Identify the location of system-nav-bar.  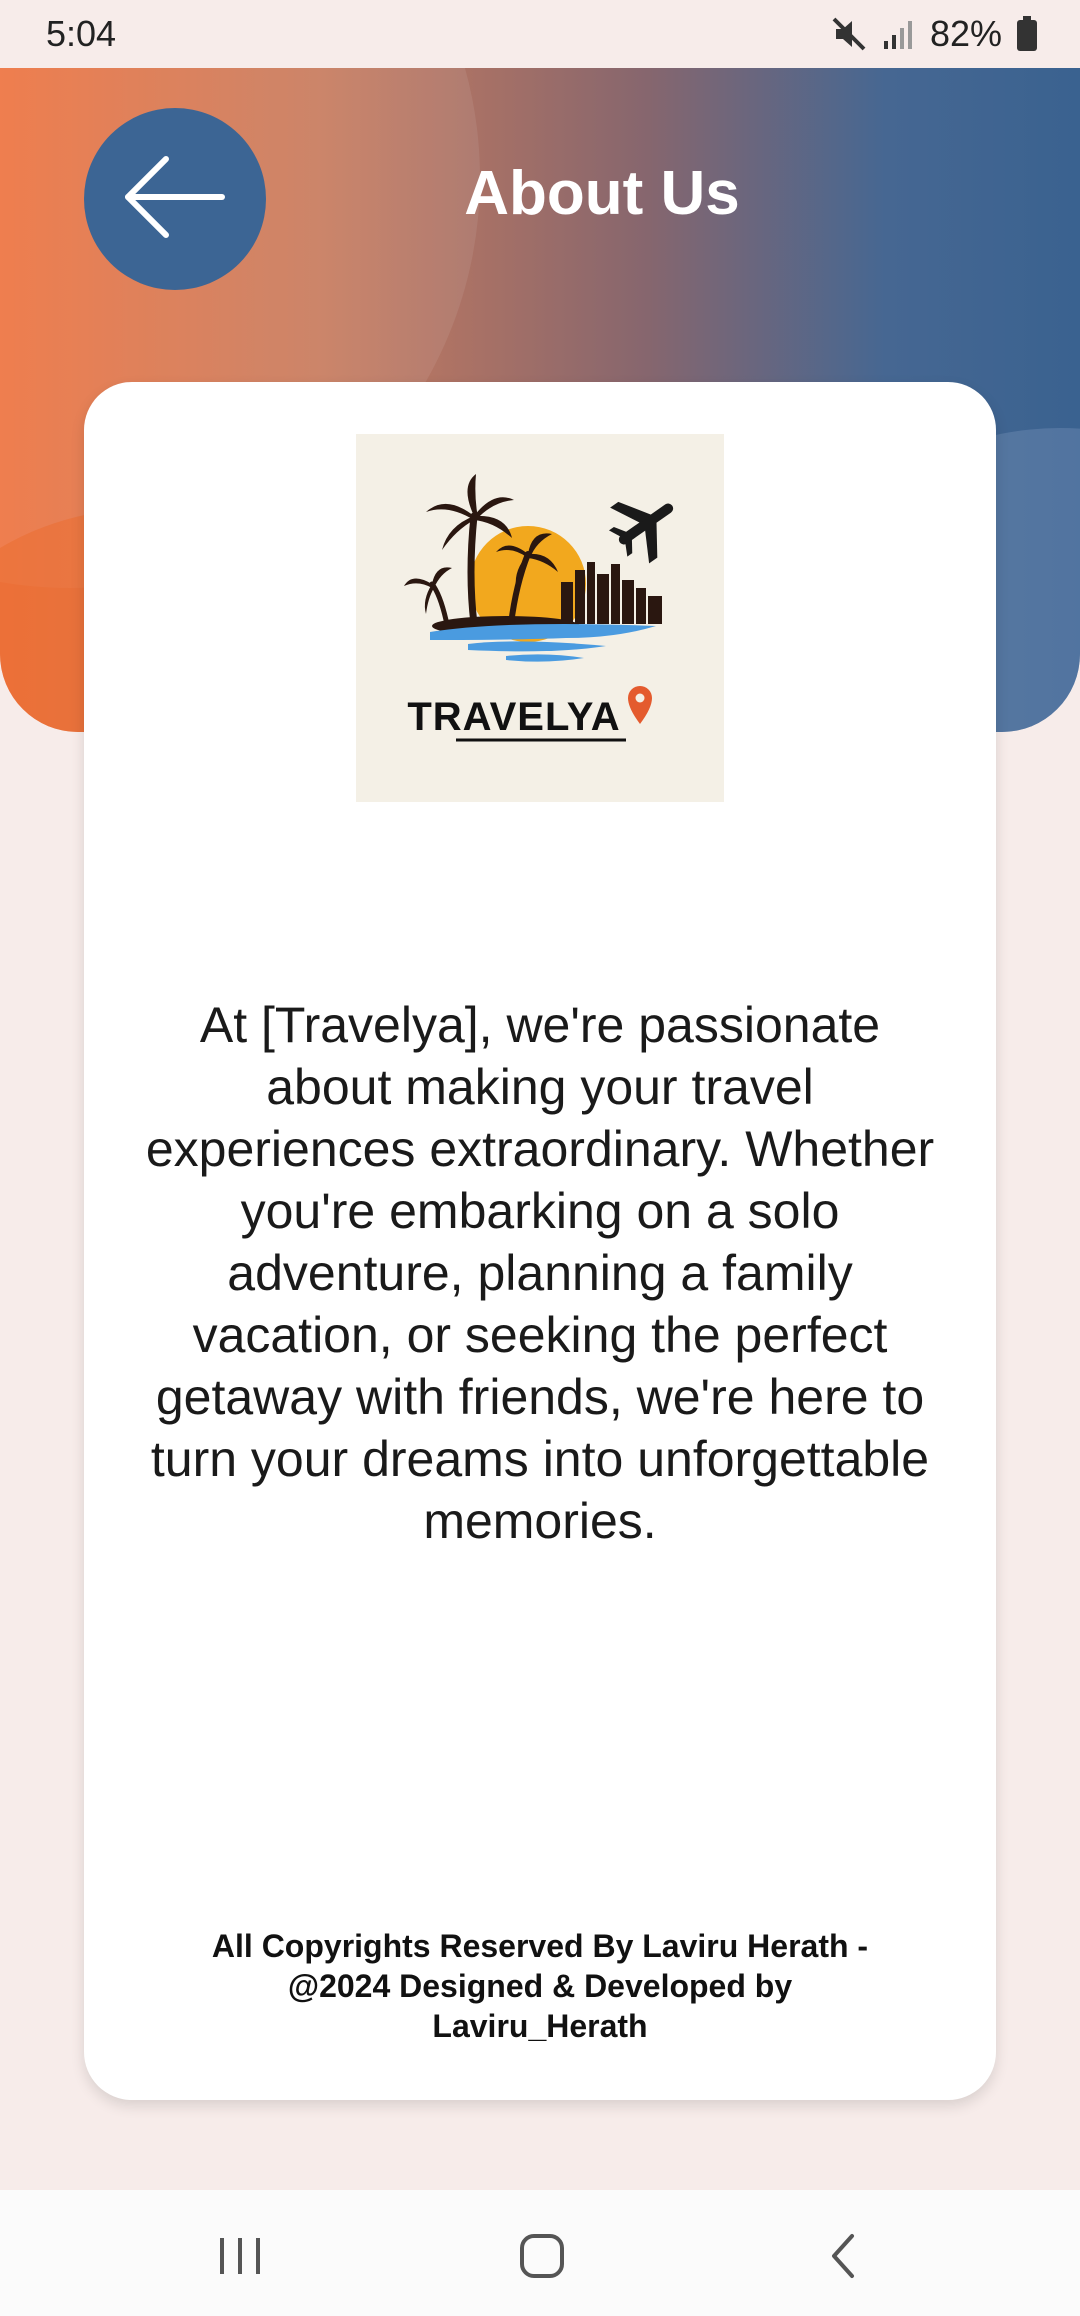
(540, 2253).